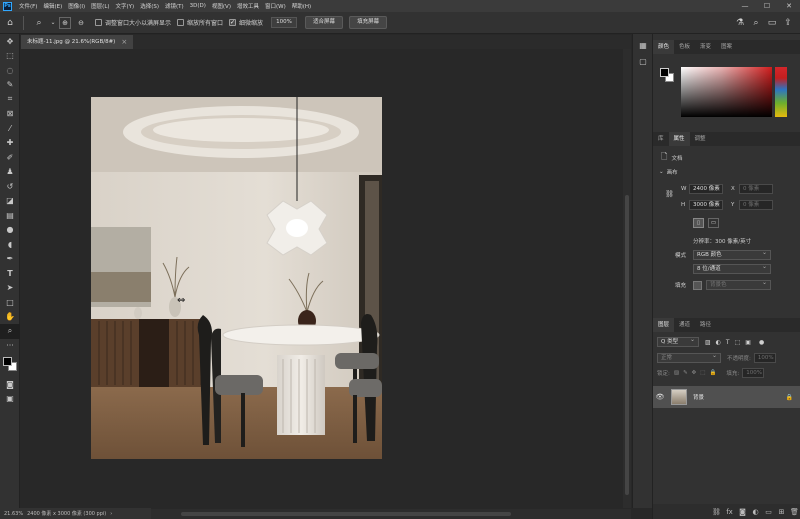  Describe the element at coordinates (10, 215) in the screenshot. I see `gradient-tool-icon: ▤` at that location.